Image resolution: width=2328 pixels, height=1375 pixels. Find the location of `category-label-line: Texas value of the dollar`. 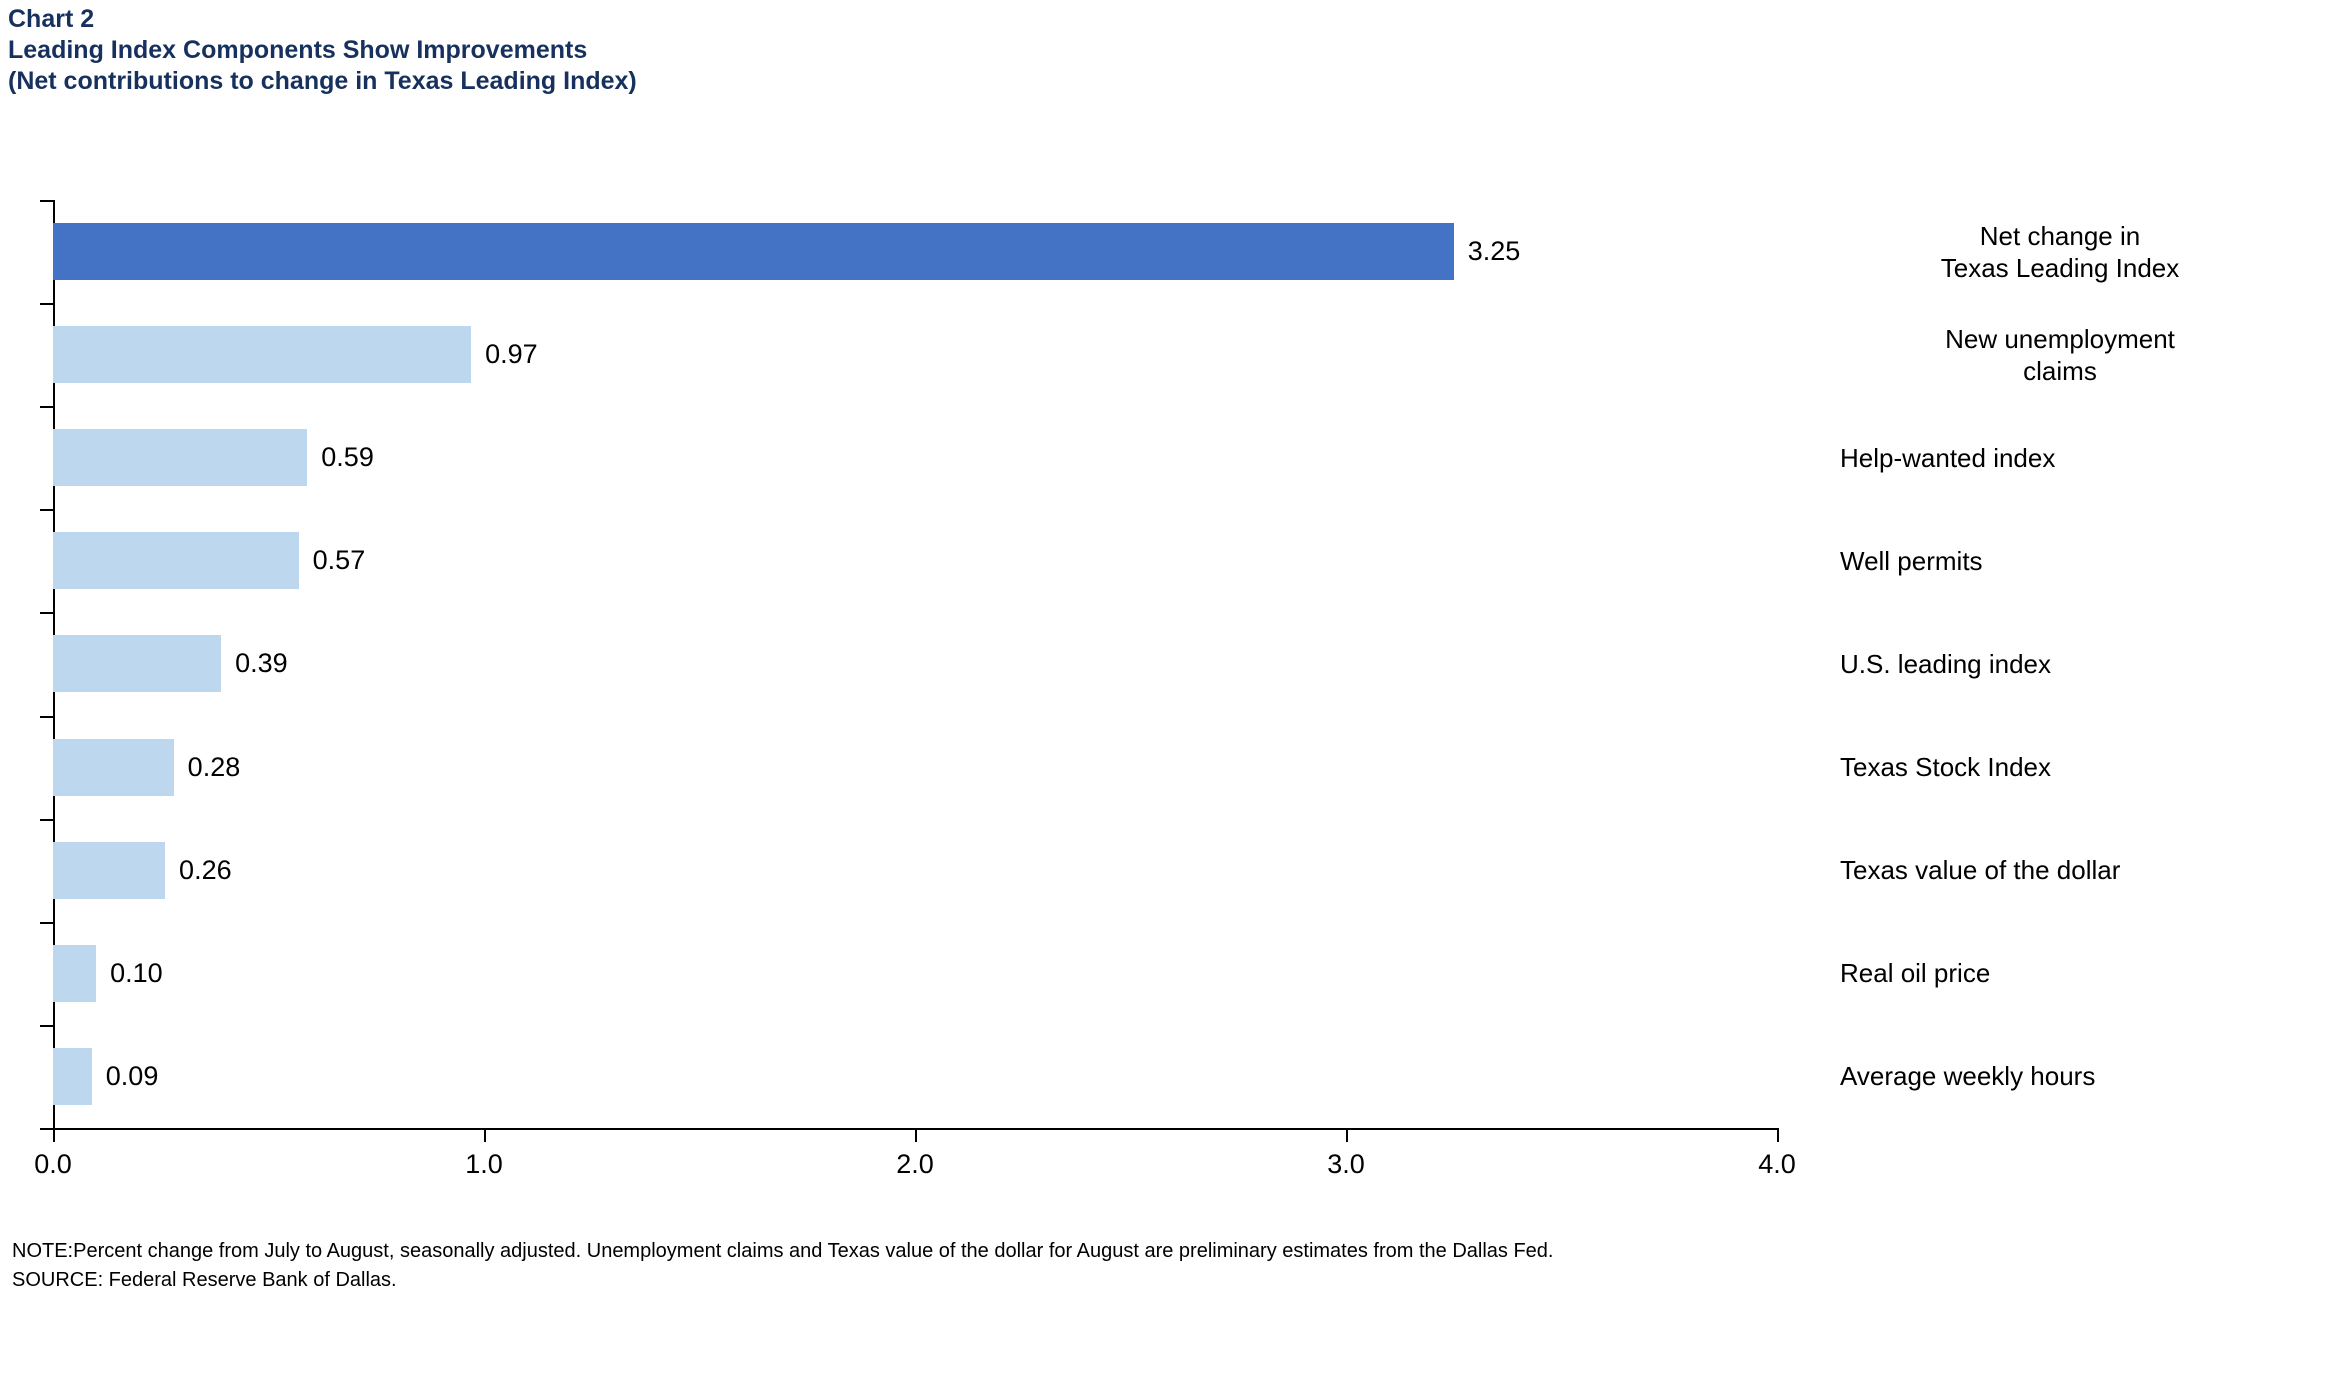

category-label-line: Texas value of the dollar is located at coordinates (1980, 870).